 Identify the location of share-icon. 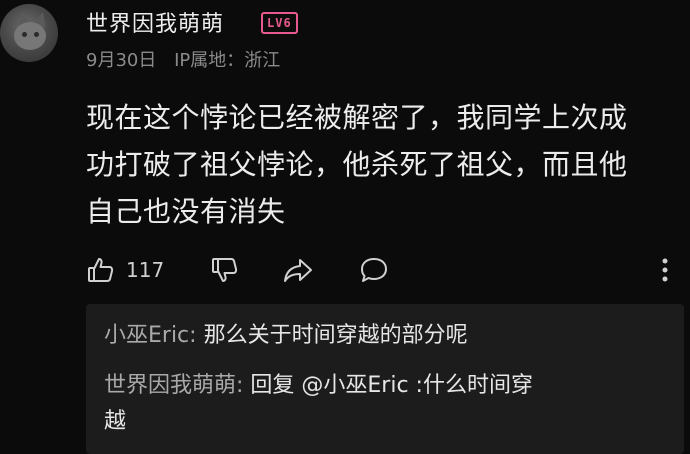
(298, 270).